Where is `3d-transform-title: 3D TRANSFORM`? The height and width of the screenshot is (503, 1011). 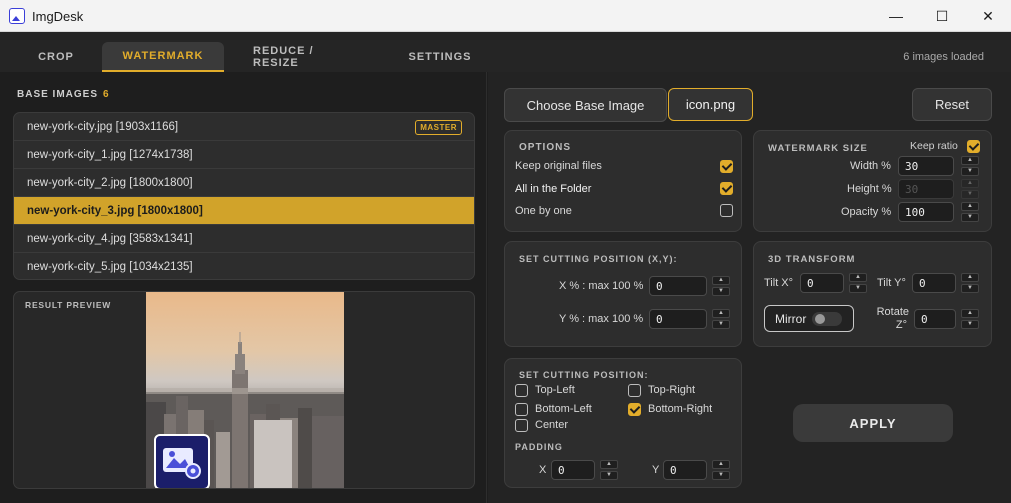
3d-transform-title: 3D TRANSFORM is located at coordinates (812, 259).